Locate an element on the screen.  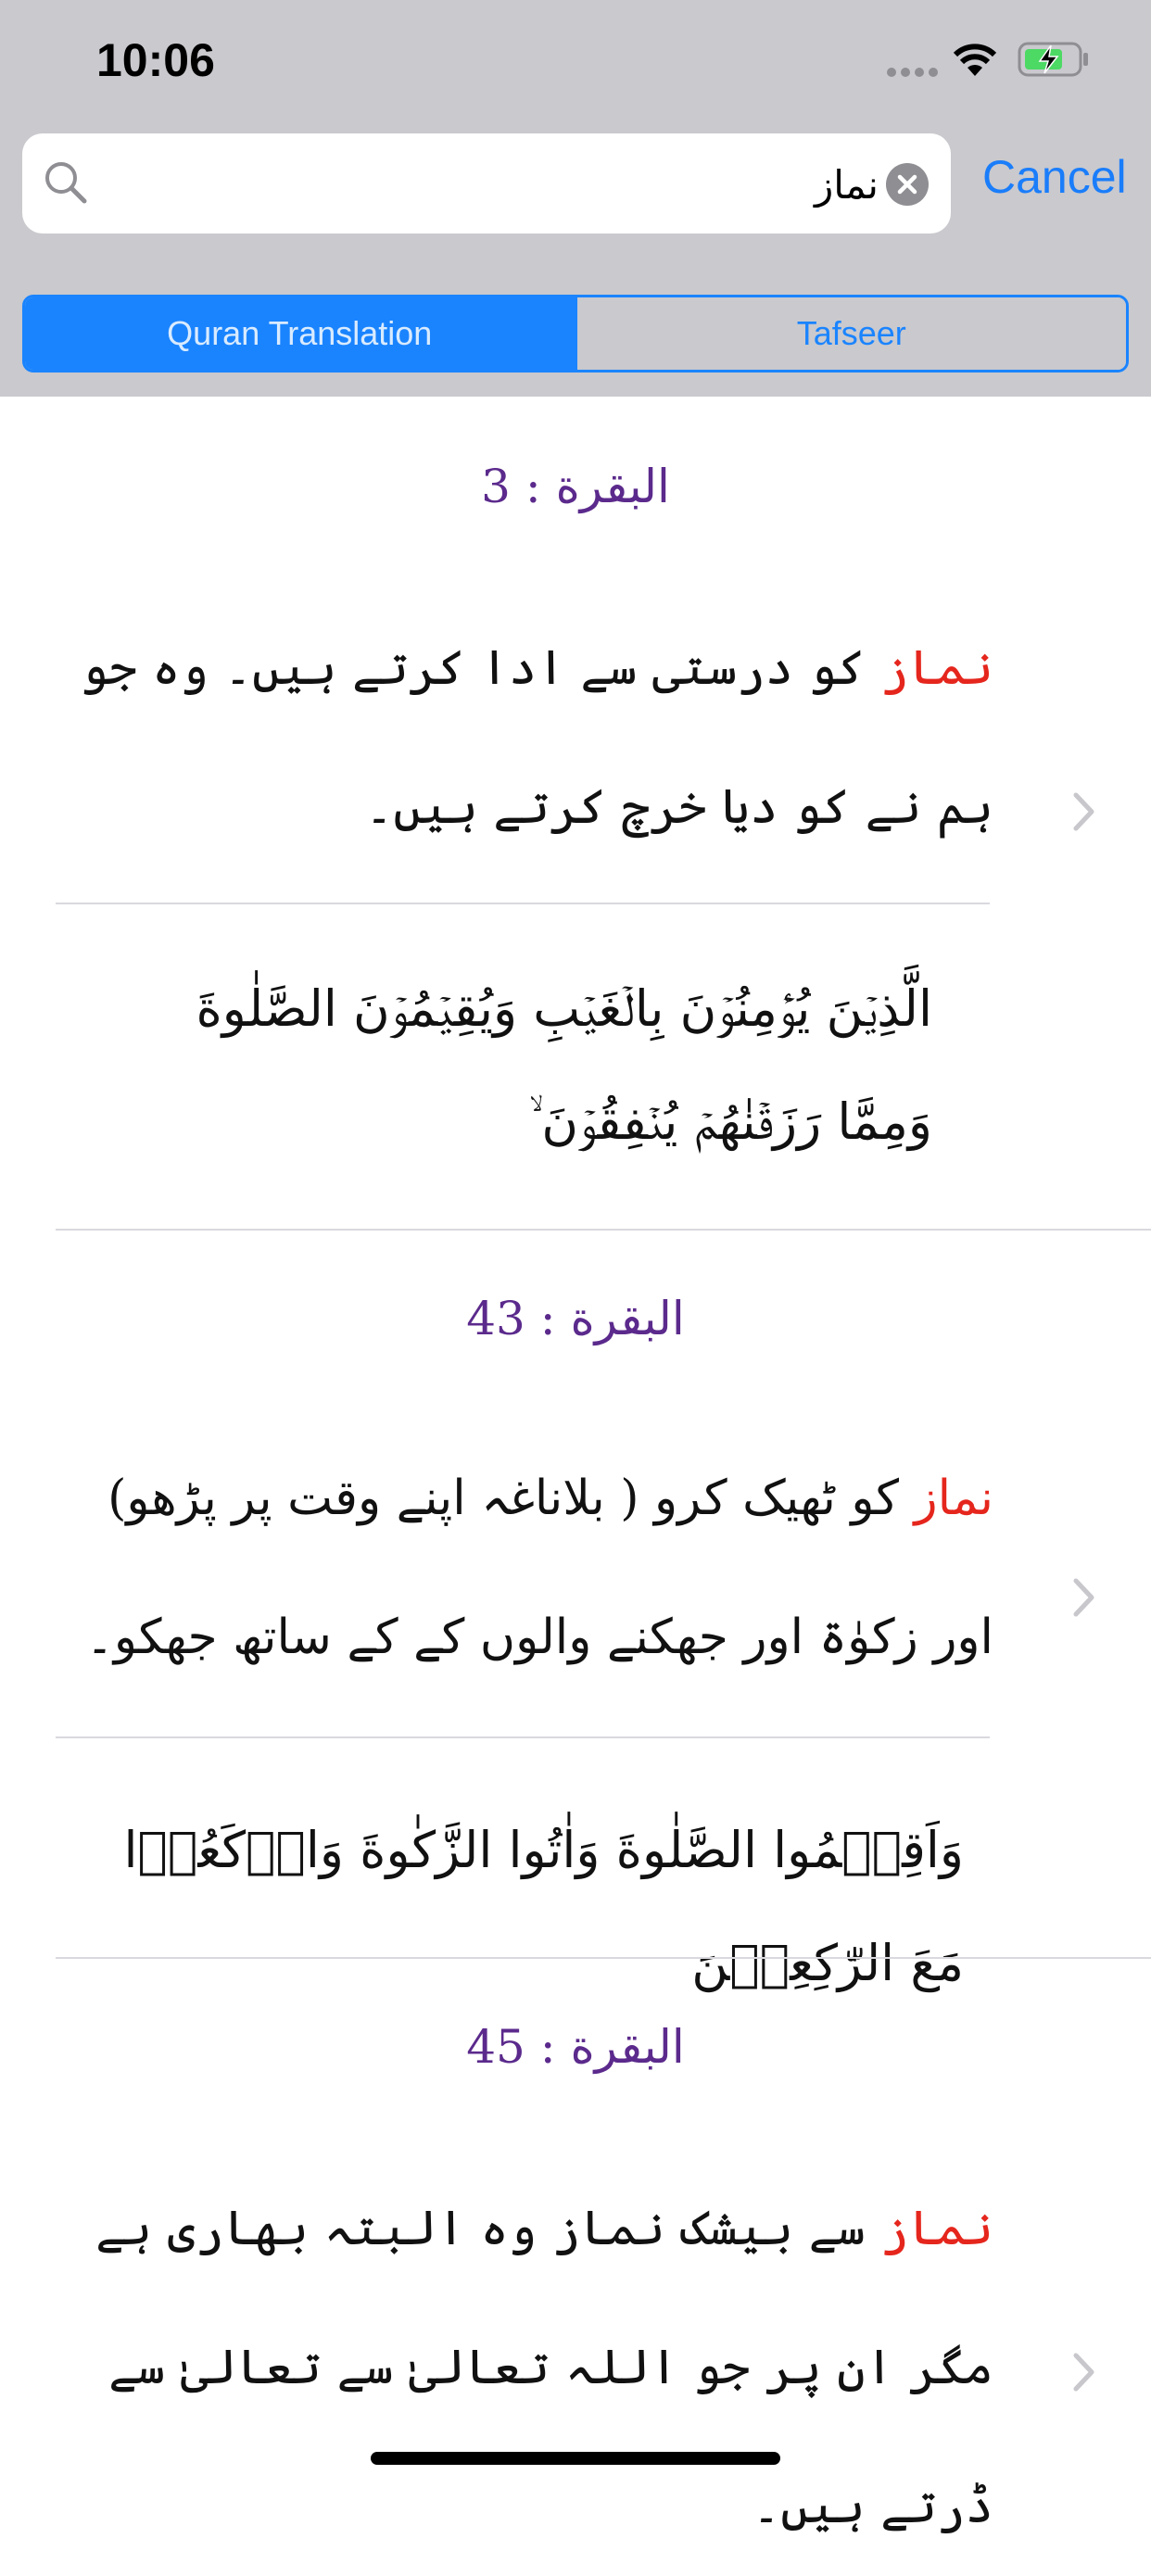
segmented-control: Quran Translation Tafseer is located at coordinates (575, 334).